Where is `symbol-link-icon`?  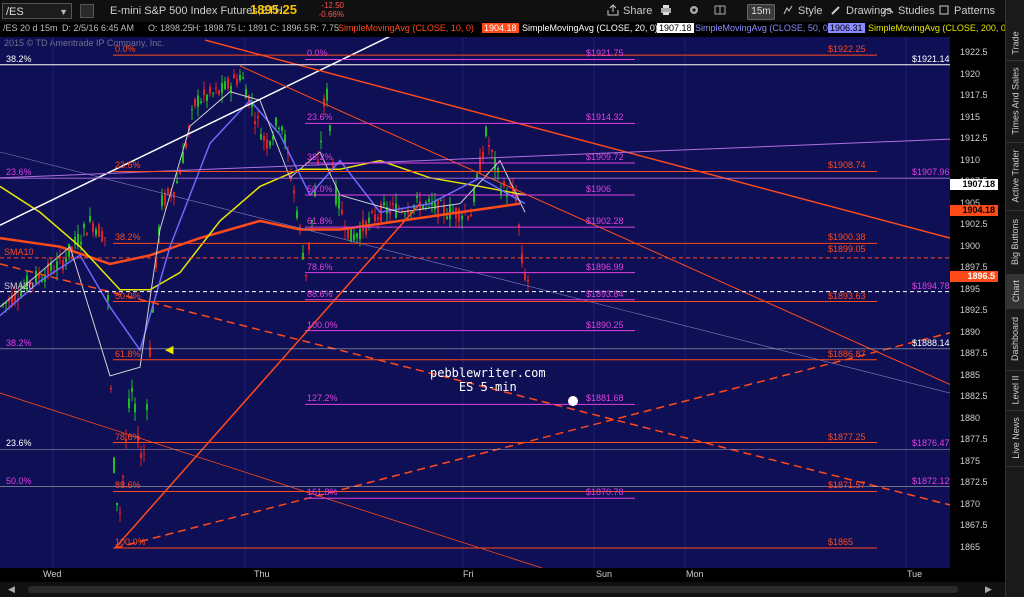
symbol-link-icon is located at coordinates (87, 11).